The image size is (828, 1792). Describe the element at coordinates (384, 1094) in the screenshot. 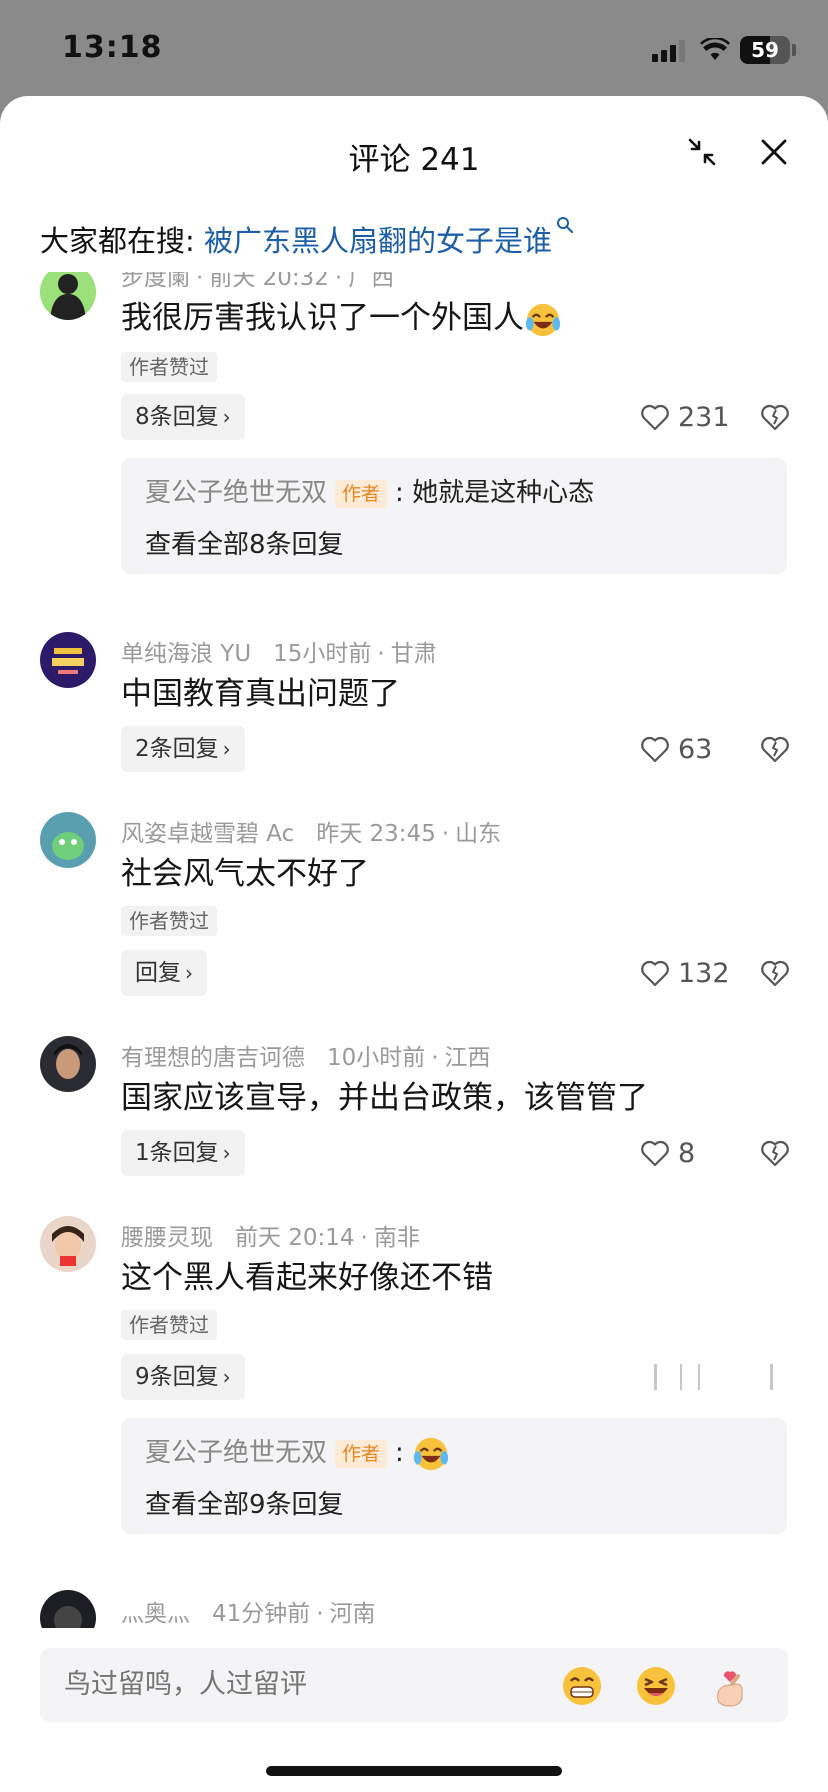

I see `comment-text: 国家应该宣导，并出台政策，该管管了` at that location.